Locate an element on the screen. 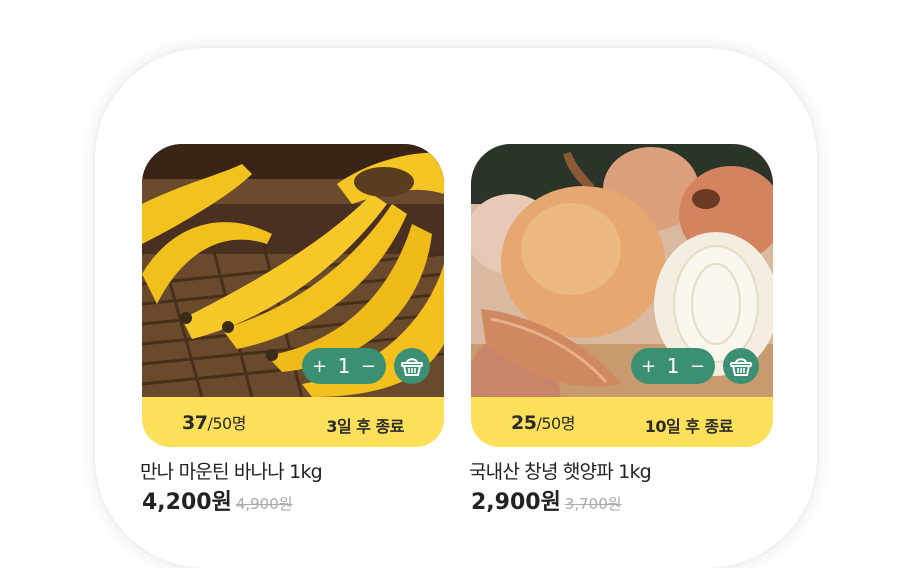  group-buy-info-bar: 37/50명 3일 후 종료 is located at coordinates (293, 422).